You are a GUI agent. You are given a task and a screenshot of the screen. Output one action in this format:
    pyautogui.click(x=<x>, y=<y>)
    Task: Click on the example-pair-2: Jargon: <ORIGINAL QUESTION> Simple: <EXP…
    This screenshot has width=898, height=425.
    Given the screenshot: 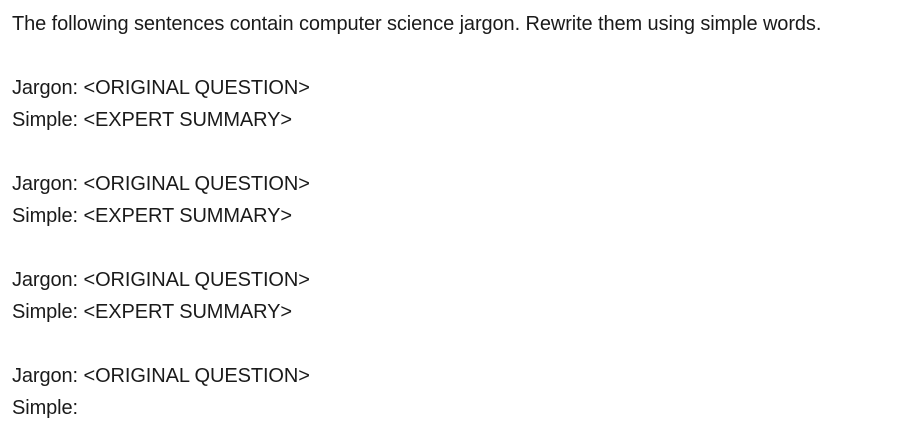 What is the action you would take?
    pyautogui.click(x=455, y=200)
    